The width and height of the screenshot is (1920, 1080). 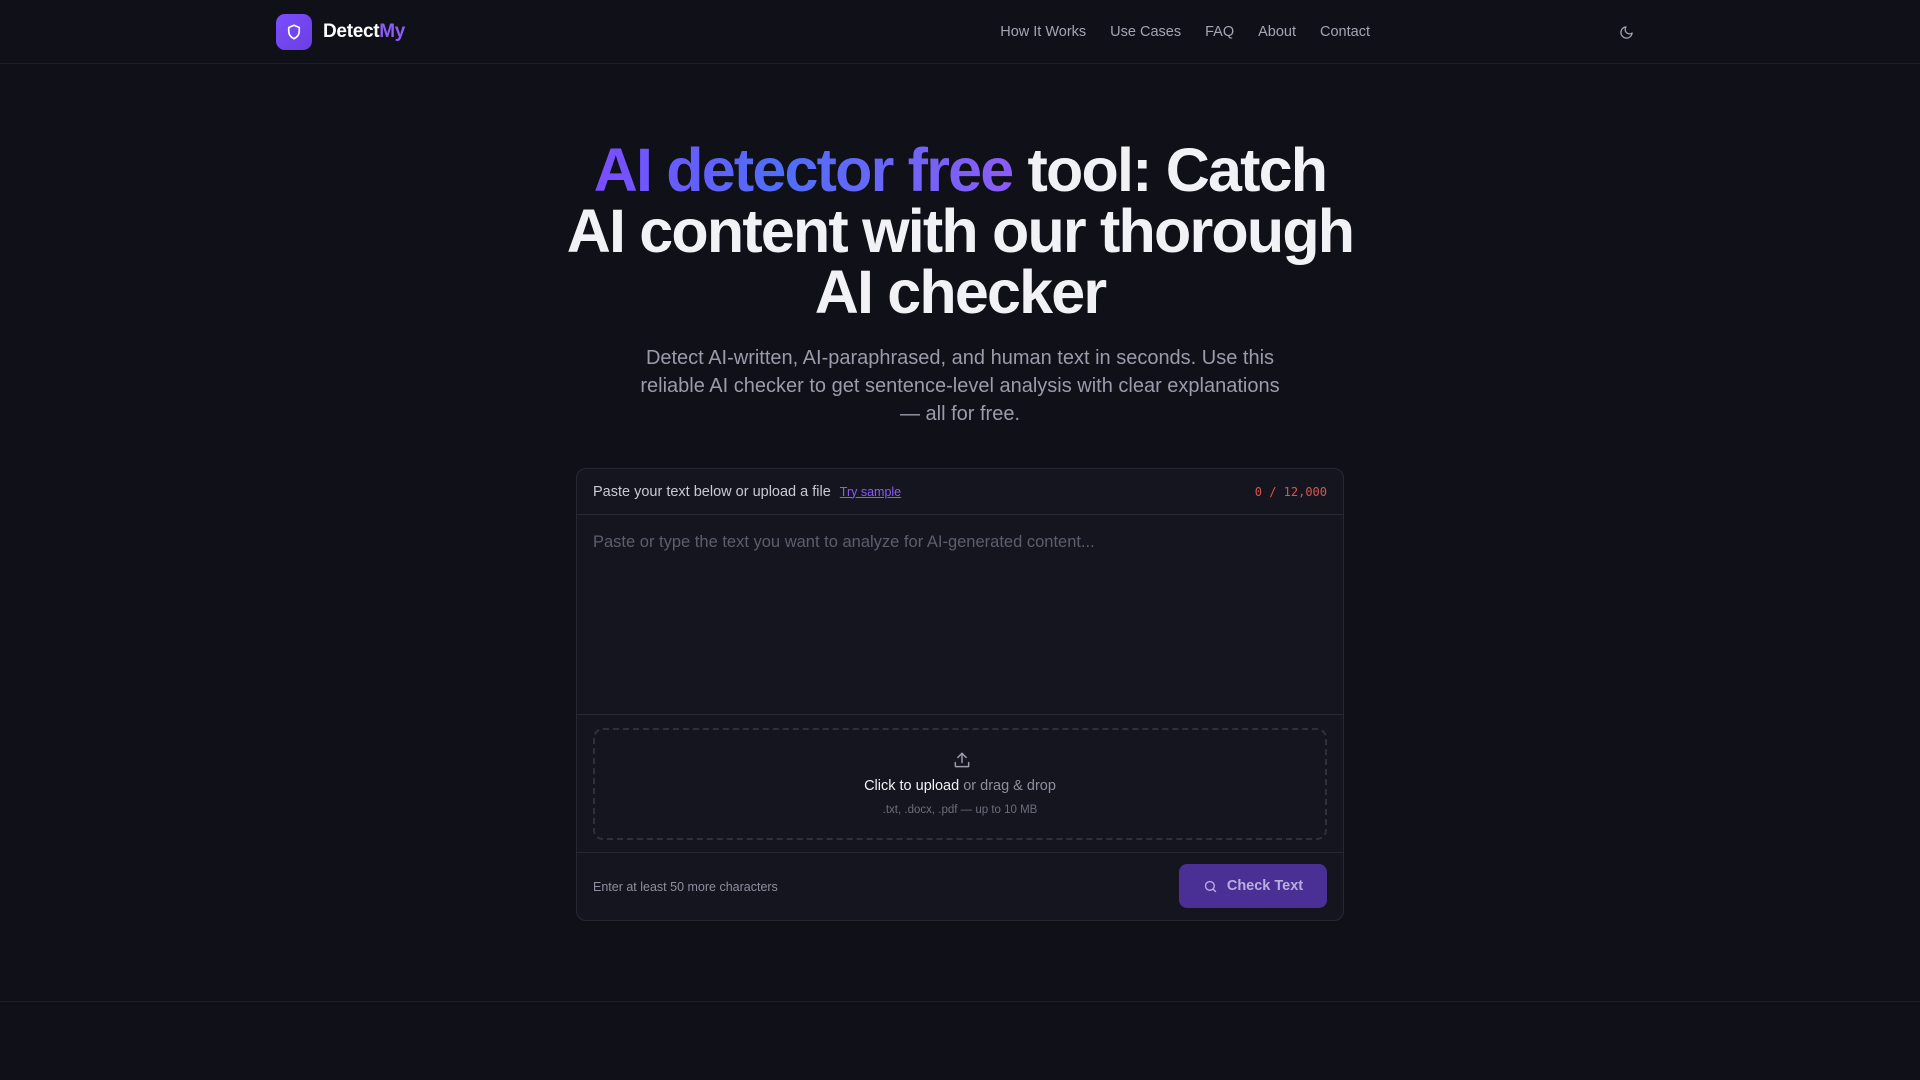 What do you see at coordinates (803, 170) in the screenshot?
I see `hero-title-highlight: AI detector free` at bounding box center [803, 170].